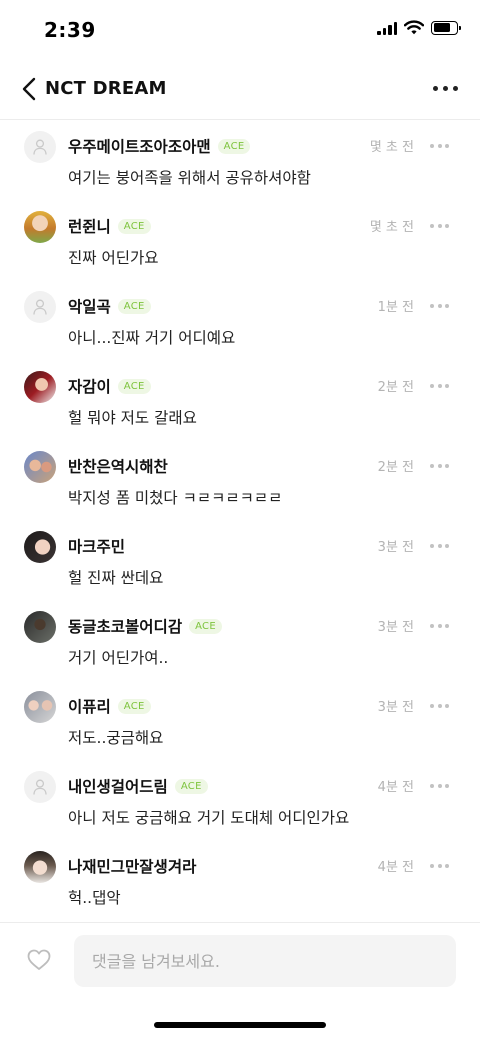  What do you see at coordinates (89, 386) in the screenshot?
I see `username: 자감이` at bounding box center [89, 386].